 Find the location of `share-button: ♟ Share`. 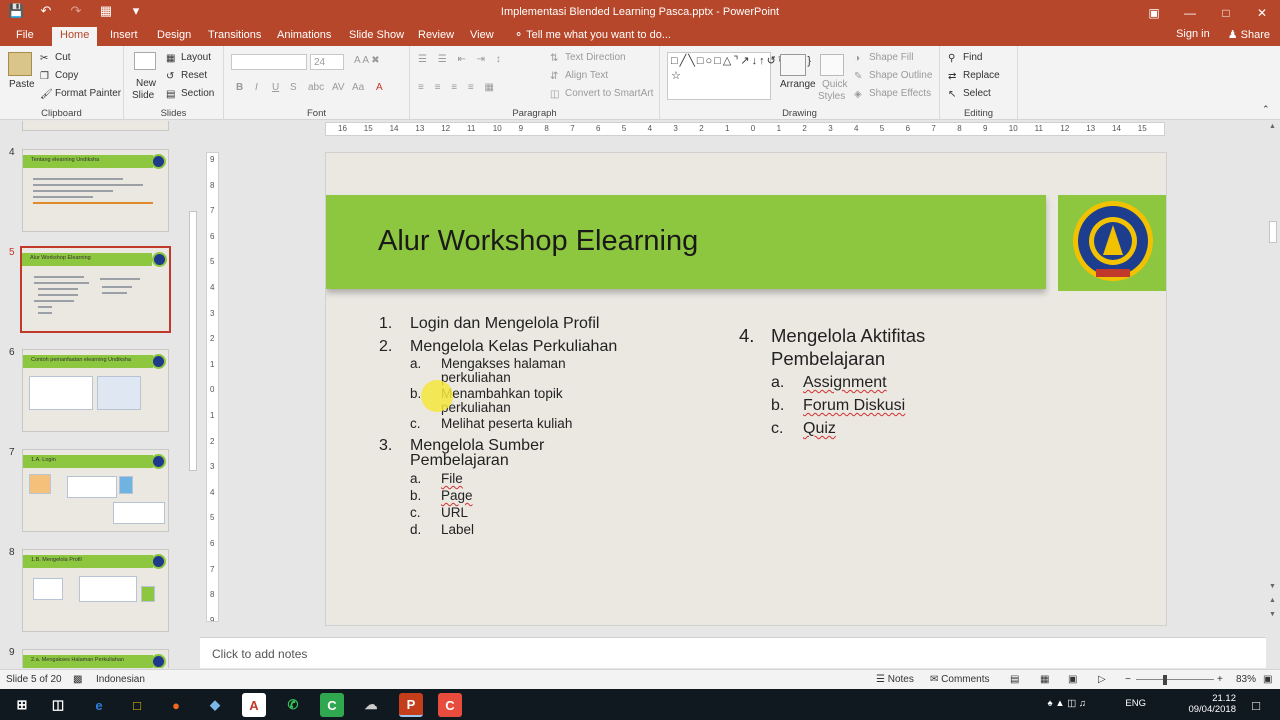

share-button: ♟ Share is located at coordinates (1249, 34).